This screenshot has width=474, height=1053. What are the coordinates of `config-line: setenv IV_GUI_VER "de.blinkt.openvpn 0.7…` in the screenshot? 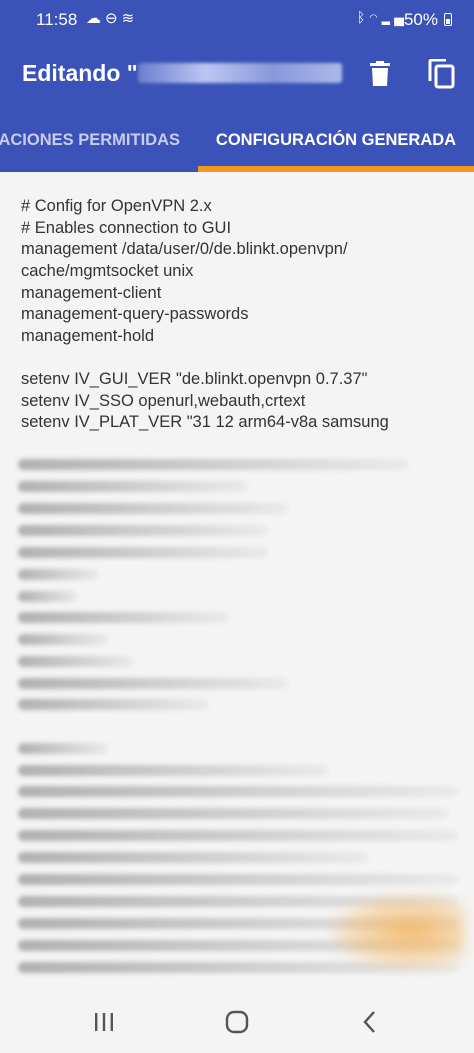 It's located at (194, 379).